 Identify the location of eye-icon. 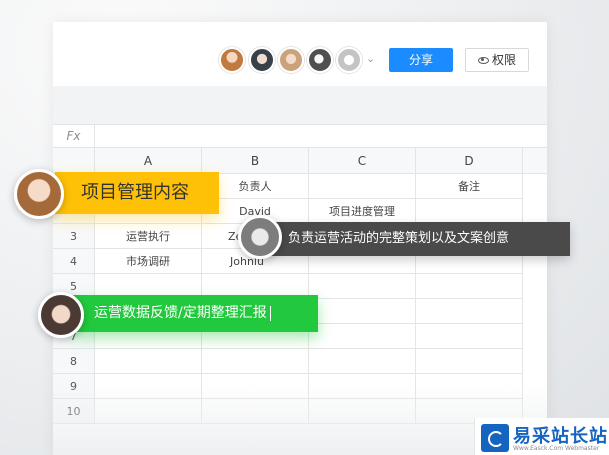
(483, 60).